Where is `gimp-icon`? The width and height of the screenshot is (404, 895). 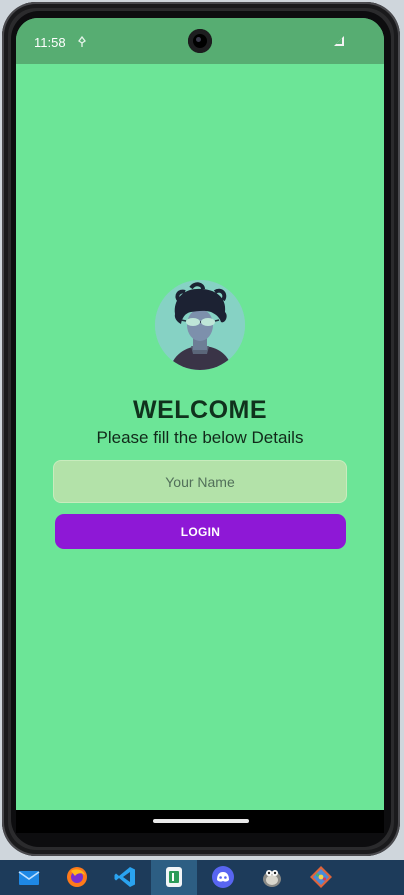 gimp-icon is located at coordinates (272, 878).